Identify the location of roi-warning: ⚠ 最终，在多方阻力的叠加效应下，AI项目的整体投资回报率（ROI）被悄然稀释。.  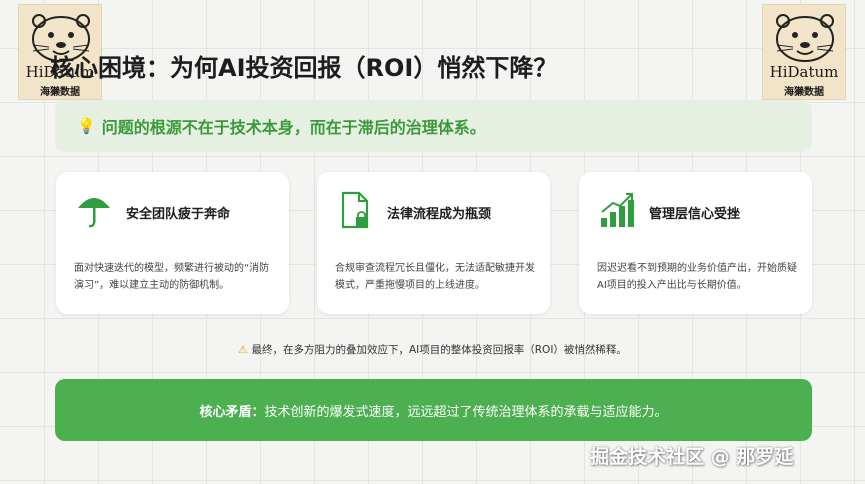
(432, 349).